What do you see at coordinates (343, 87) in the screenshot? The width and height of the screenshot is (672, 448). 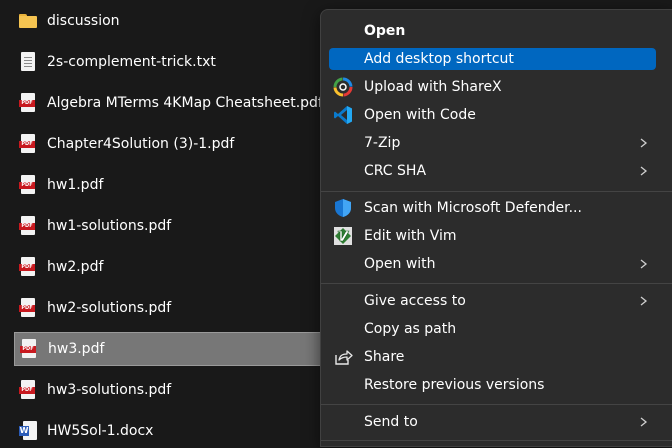 I see `sharex-icon` at bounding box center [343, 87].